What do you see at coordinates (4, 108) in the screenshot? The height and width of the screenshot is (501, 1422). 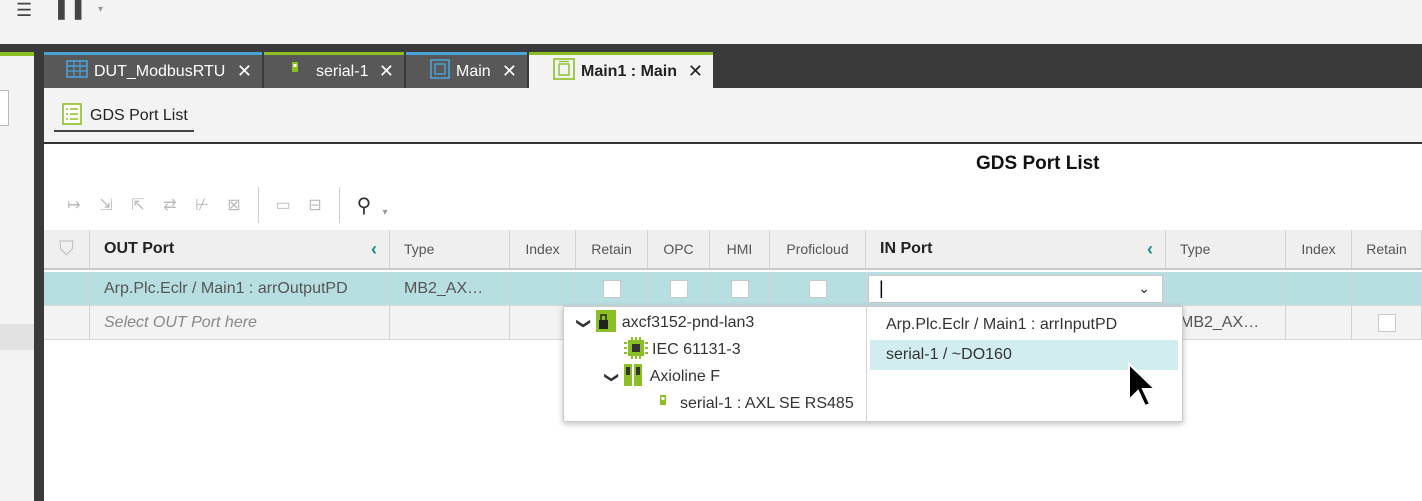 I see `left-panel-field` at bounding box center [4, 108].